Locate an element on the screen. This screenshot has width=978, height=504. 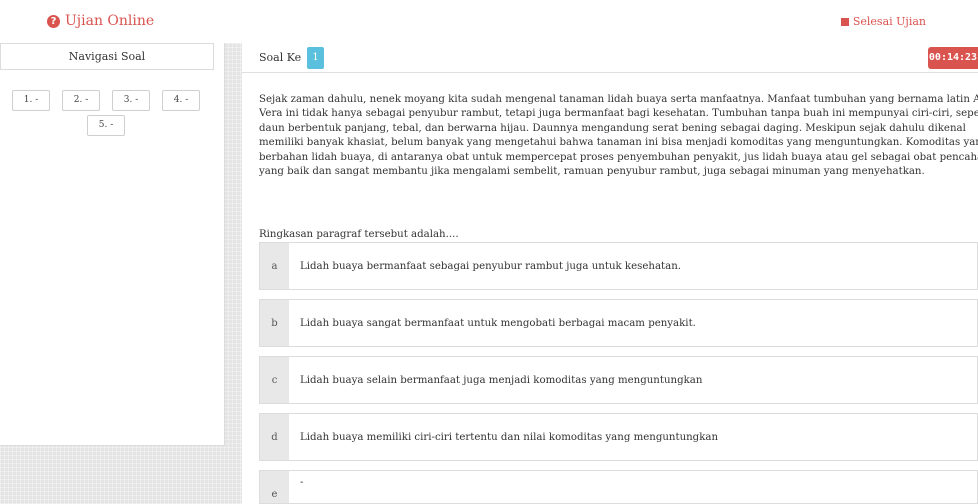
stop-icon is located at coordinates (844, 21).